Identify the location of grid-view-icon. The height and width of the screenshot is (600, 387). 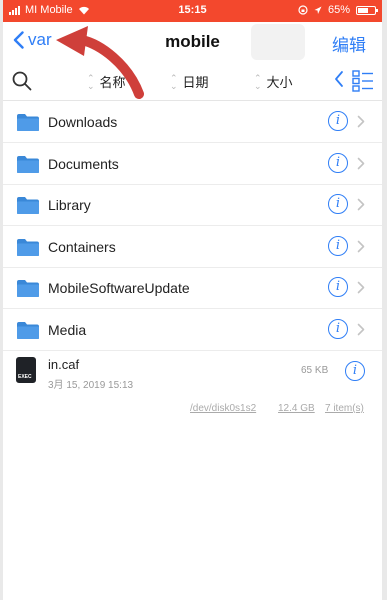
(363, 81).